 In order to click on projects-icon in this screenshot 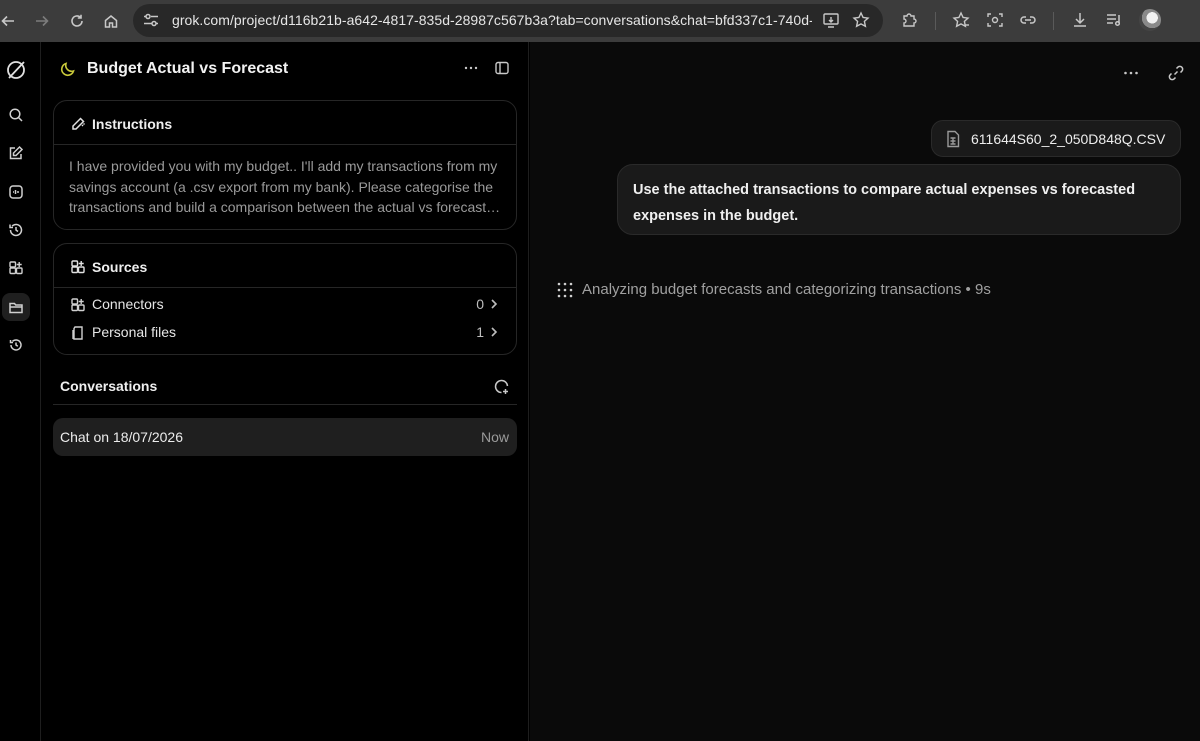, I will do `click(16, 307)`.